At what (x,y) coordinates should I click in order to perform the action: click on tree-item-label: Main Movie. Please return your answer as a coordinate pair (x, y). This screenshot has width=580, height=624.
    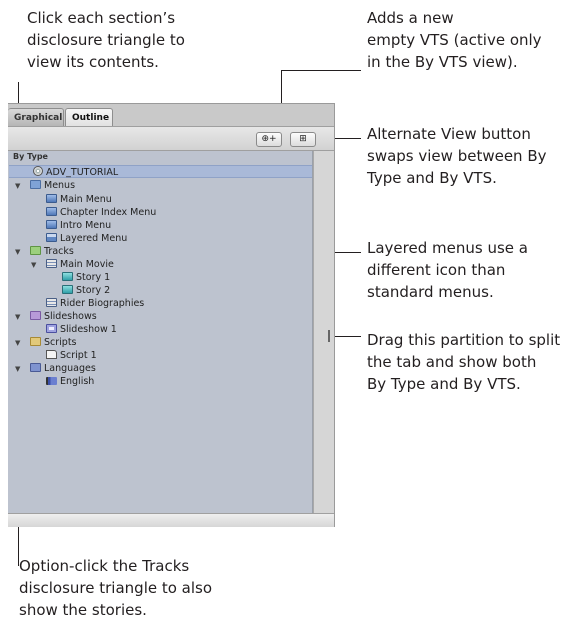
    Looking at the image, I should click on (87, 264).